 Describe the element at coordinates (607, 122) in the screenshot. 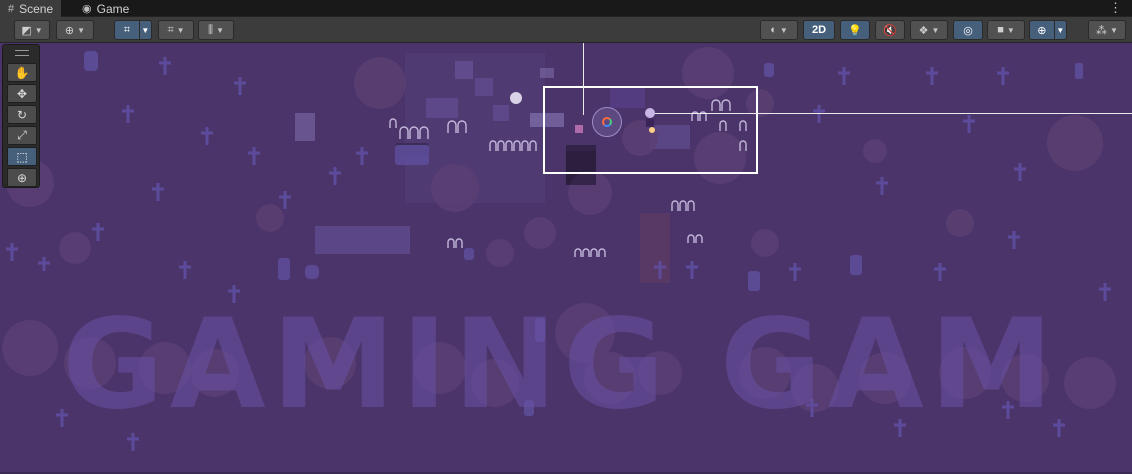

I see `light-gizmo-icon` at that location.